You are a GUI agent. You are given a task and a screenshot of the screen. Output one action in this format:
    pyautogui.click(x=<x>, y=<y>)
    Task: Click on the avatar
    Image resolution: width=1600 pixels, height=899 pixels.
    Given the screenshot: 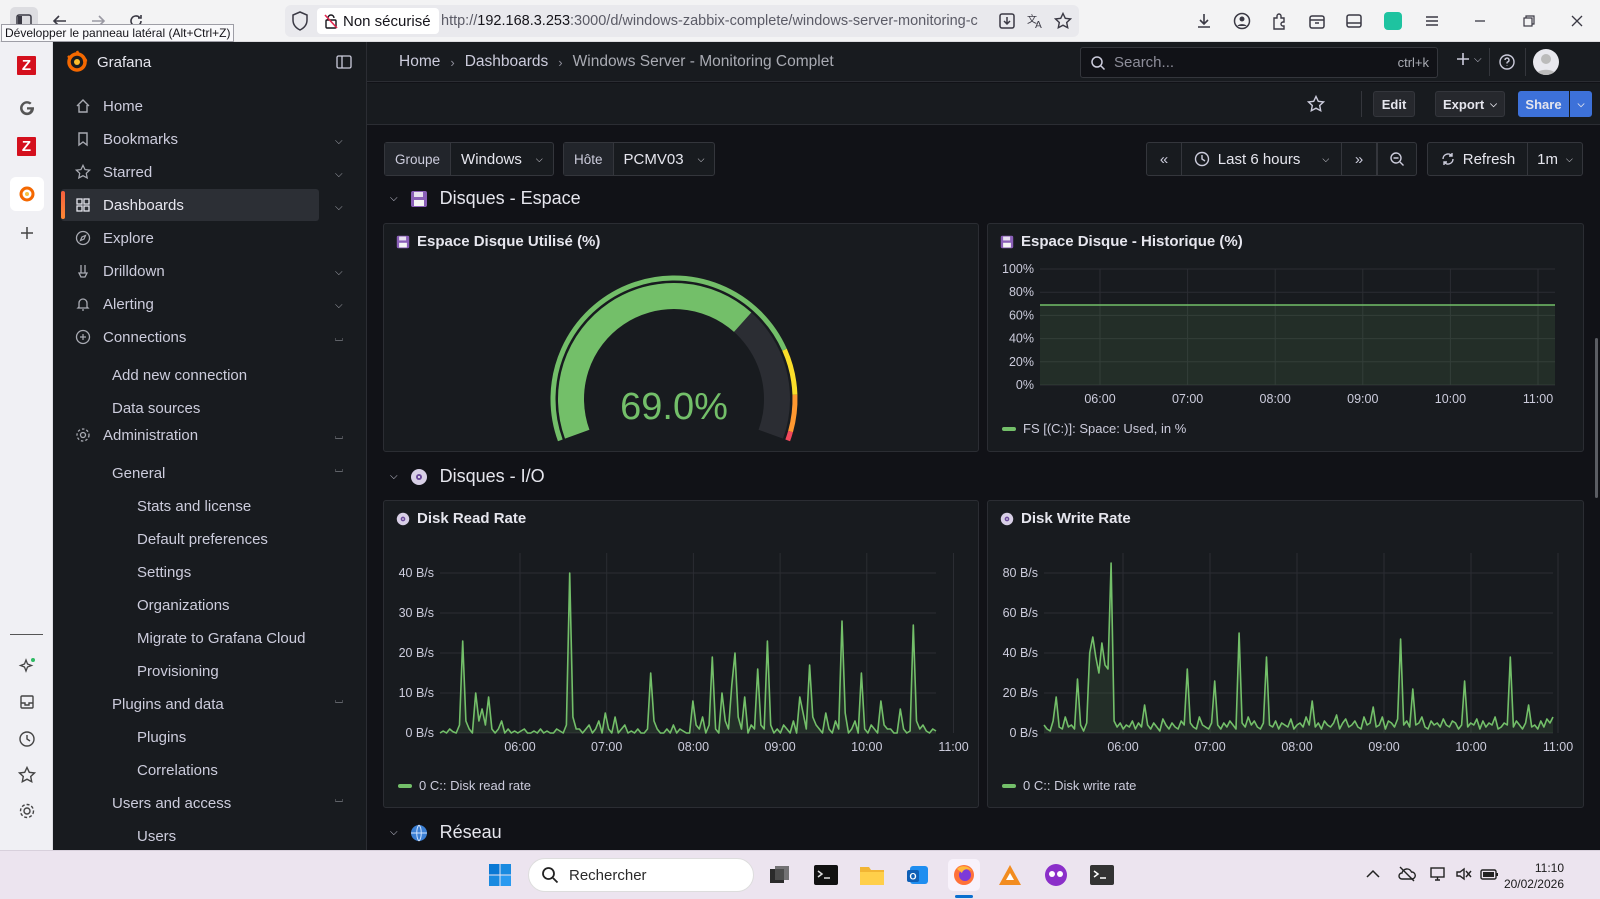 What is the action you would take?
    pyautogui.click(x=1546, y=62)
    